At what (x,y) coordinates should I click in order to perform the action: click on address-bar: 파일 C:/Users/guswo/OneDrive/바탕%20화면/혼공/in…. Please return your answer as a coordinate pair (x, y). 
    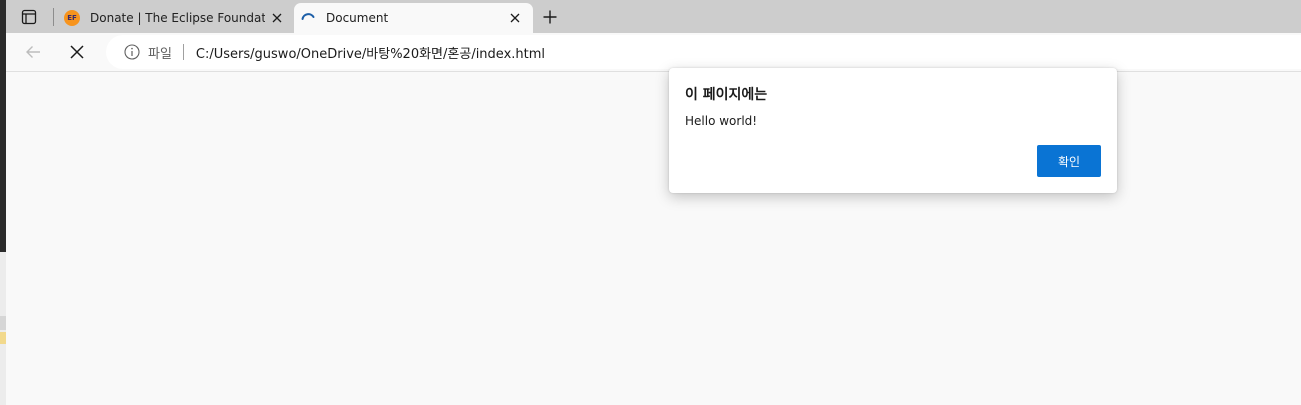
    Looking at the image, I should click on (703, 52).